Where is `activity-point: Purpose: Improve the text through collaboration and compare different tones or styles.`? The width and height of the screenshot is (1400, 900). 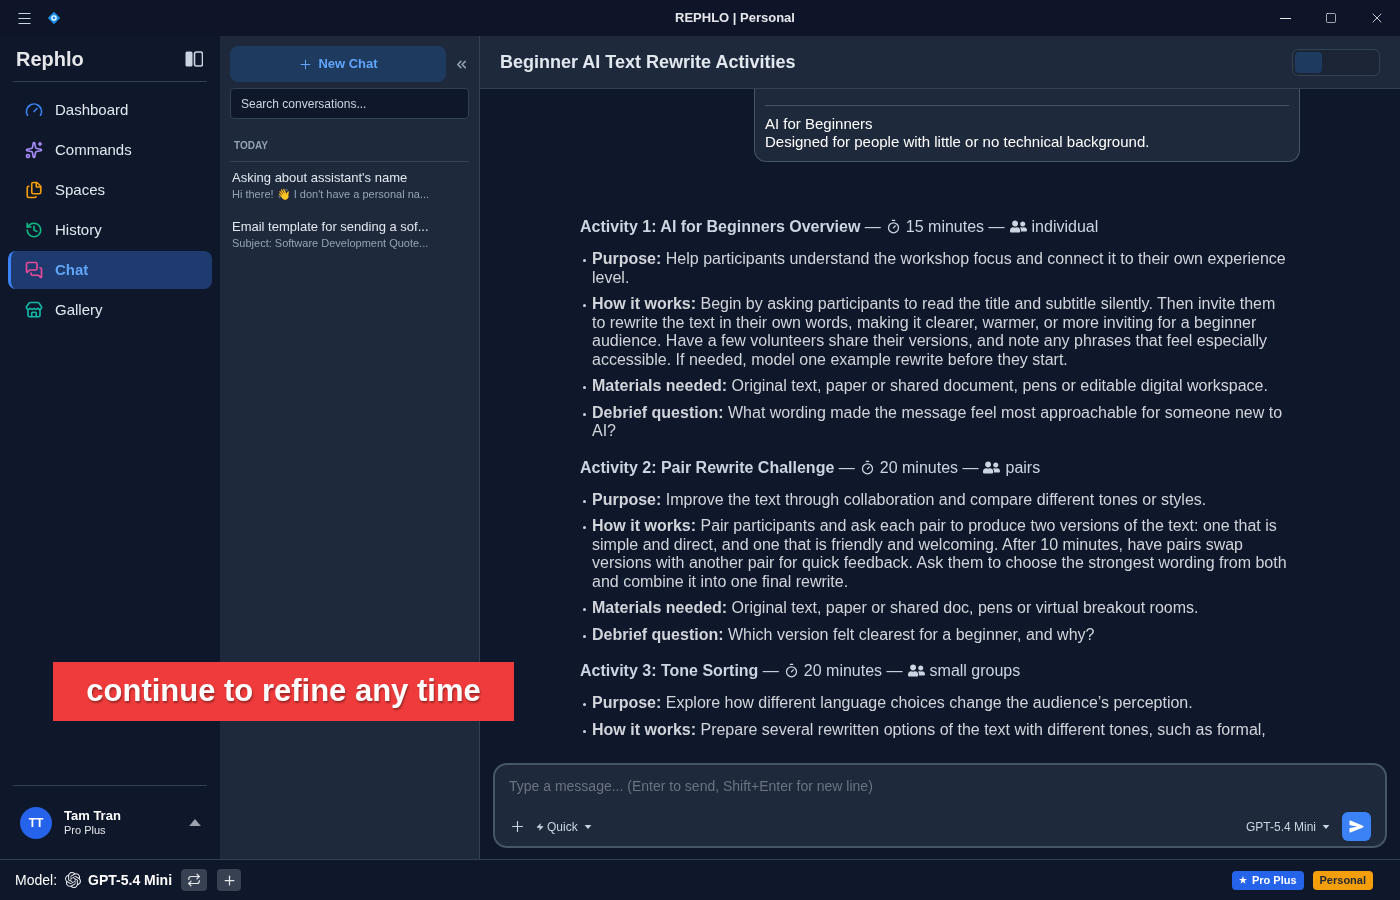
activity-point: Purpose: Improve the text through collaboration and compare different tones or styles. is located at coordinates (900, 499).